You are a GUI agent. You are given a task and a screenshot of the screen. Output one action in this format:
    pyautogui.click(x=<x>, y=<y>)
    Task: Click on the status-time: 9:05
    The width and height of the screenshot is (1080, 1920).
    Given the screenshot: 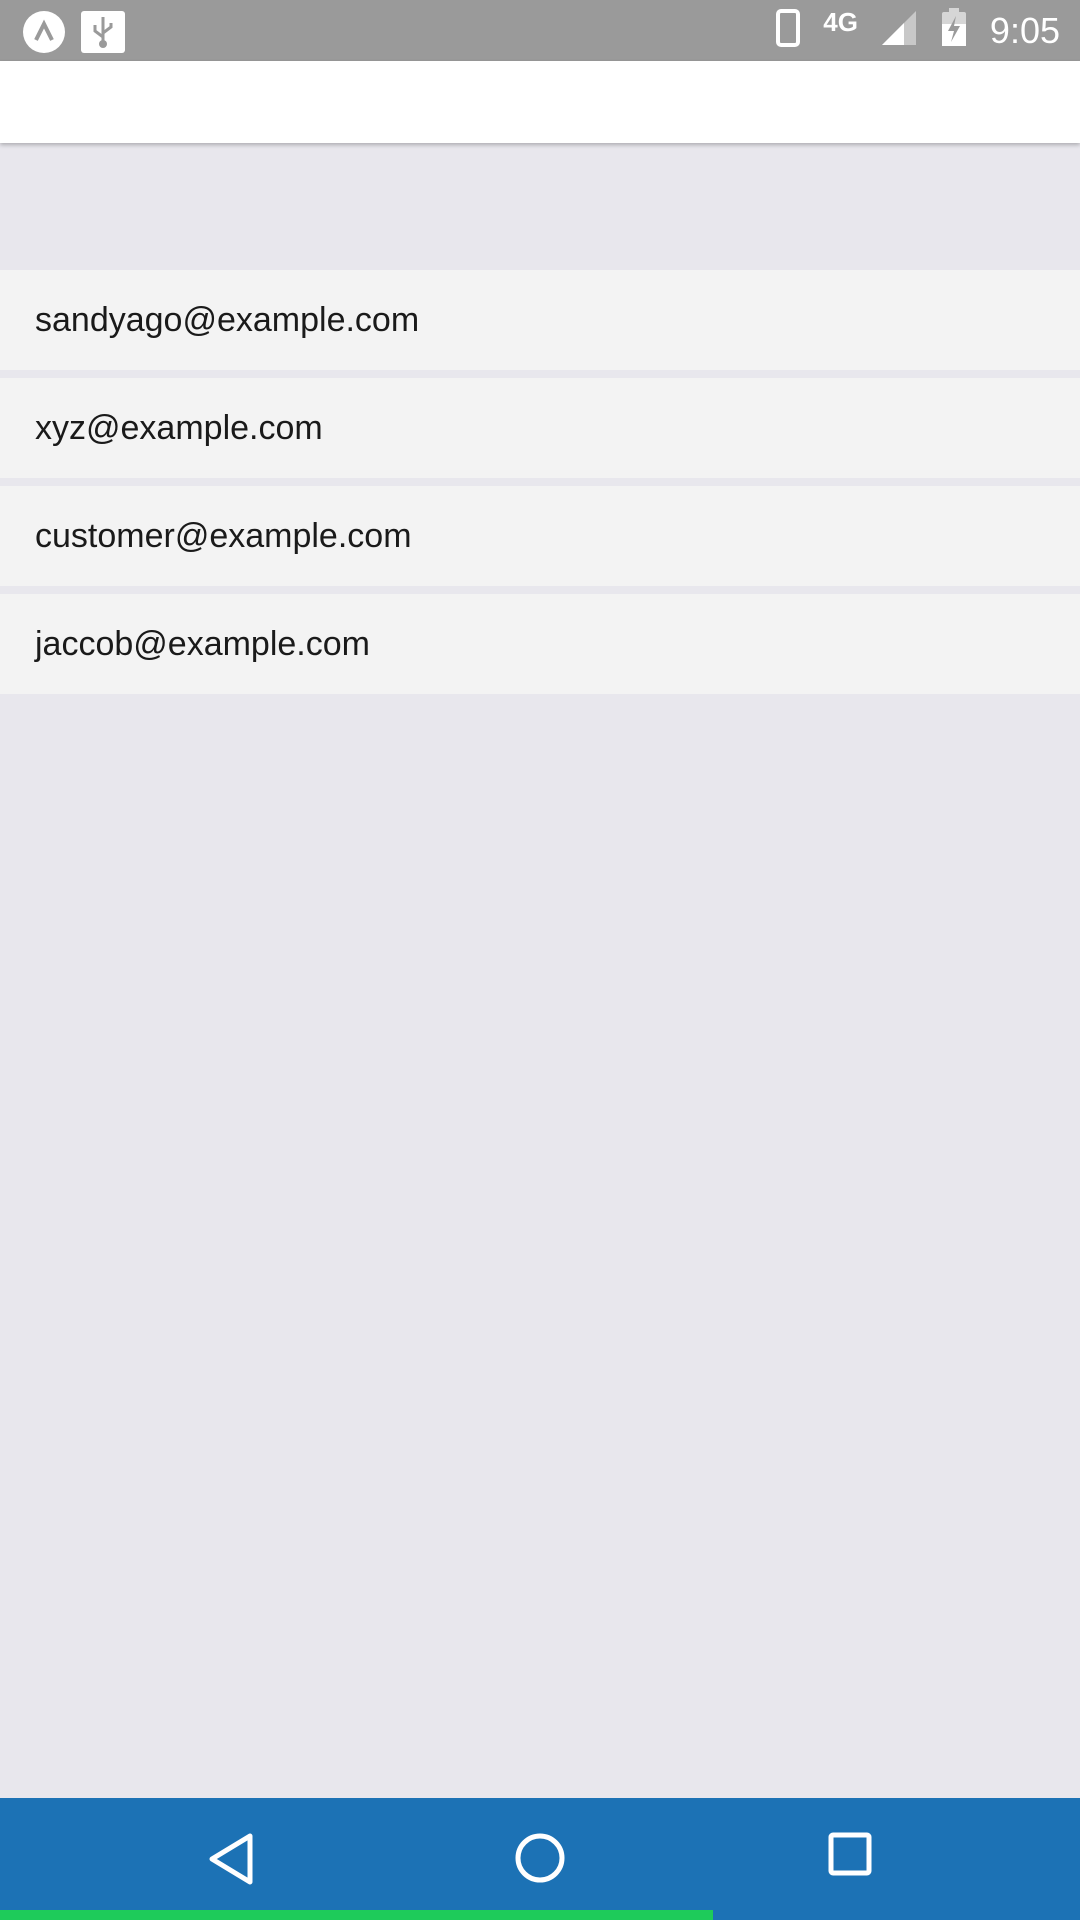 What is the action you would take?
    pyautogui.click(x=1024, y=30)
    